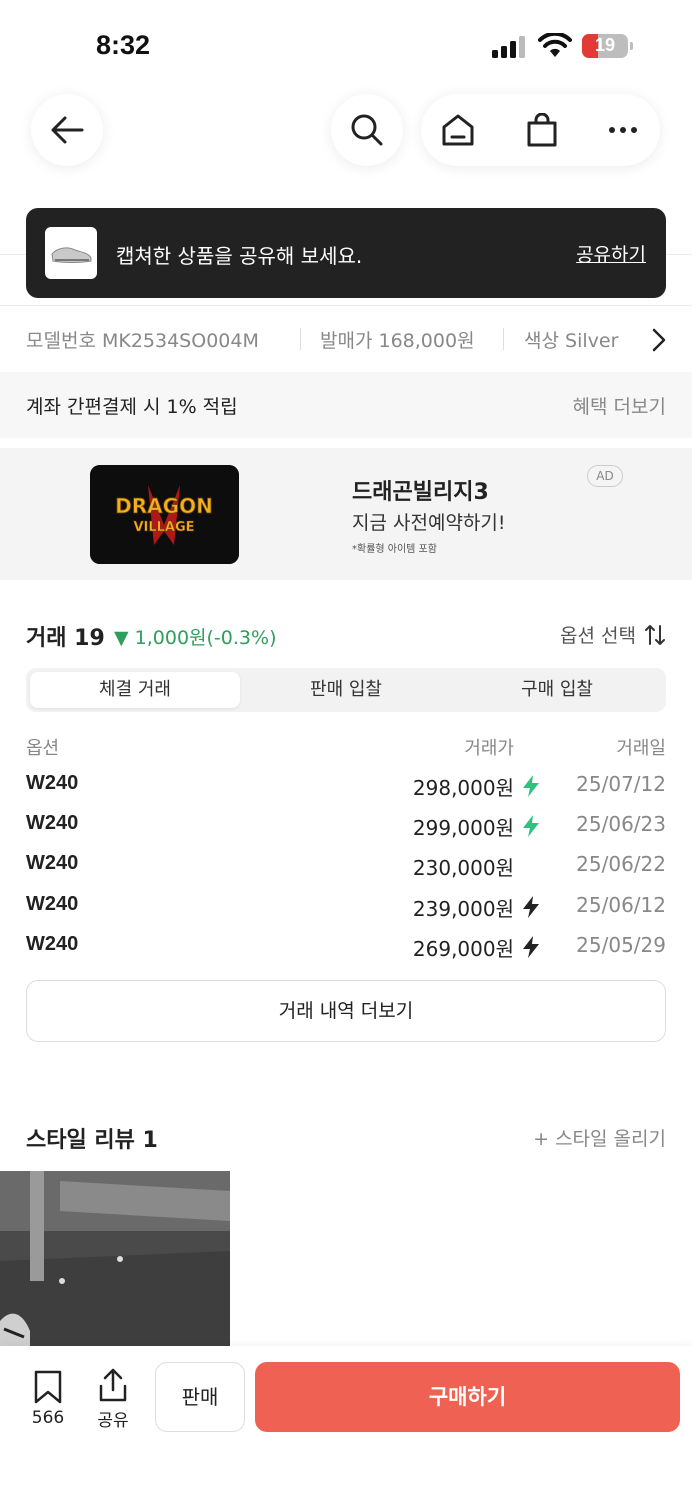 The image size is (692, 1500). Describe the element at coordinates (123, 45) in the screenshot. I see `status-time: 8:32` at that location.